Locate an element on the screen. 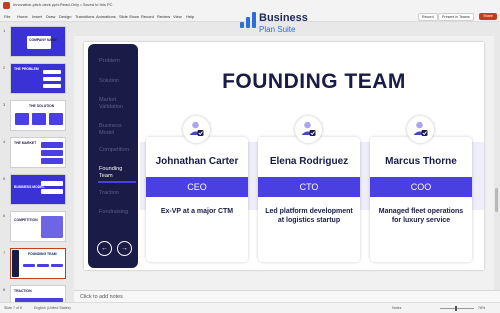  slide-counter: Slide 7 of 8 is located at coordinates (13, 308).